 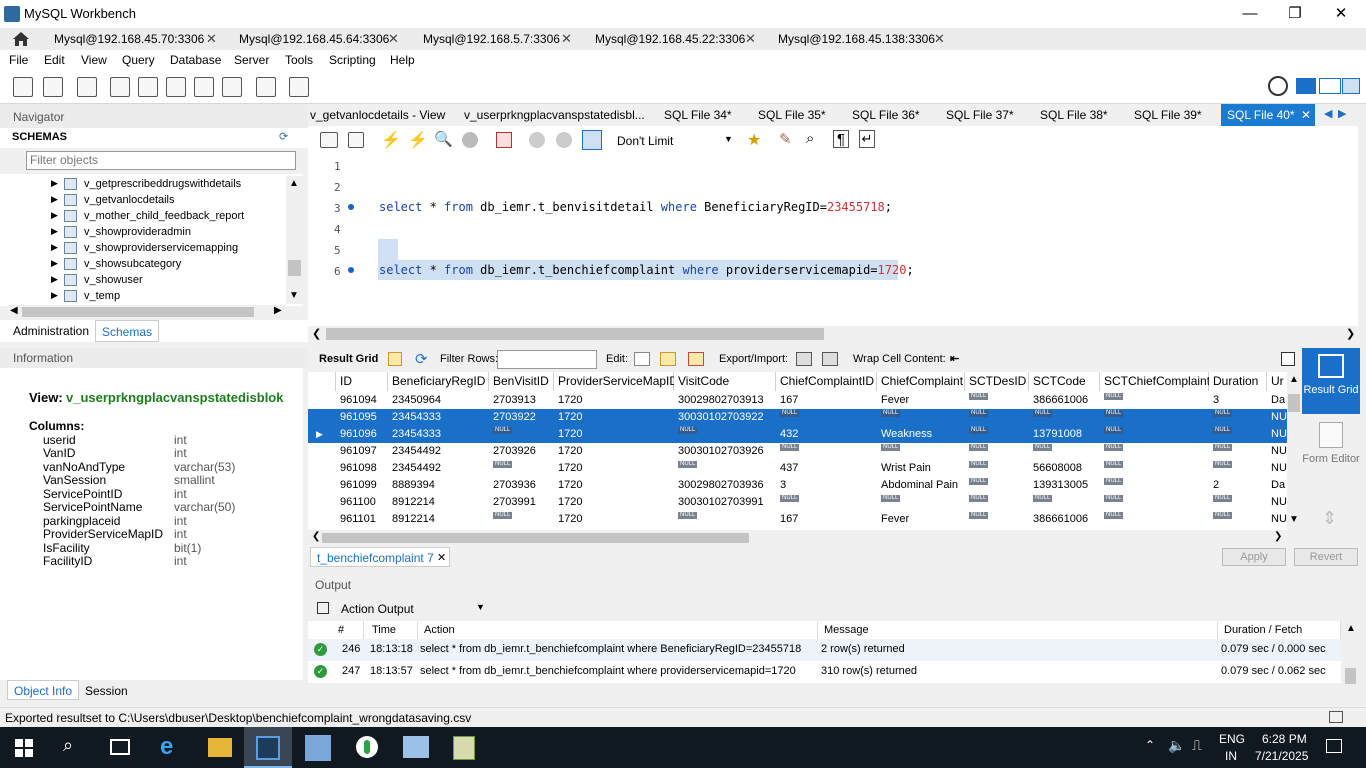 What do you see at coordinates (441, 557) in the screenshot?
I see `close-icon: ✕` at bounding box center [441, 557].